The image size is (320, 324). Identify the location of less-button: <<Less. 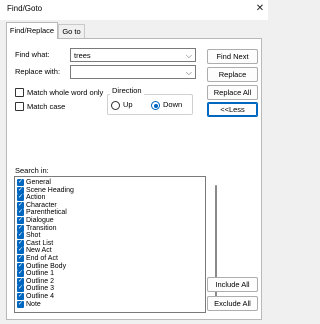
(232, 109).